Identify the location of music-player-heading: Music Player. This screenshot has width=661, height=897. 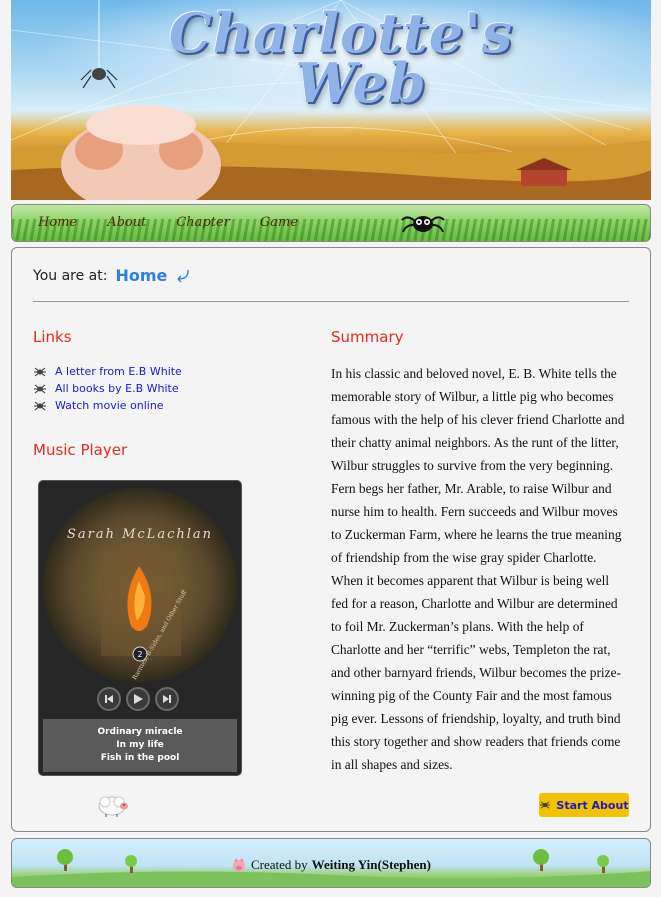
(80, 450).